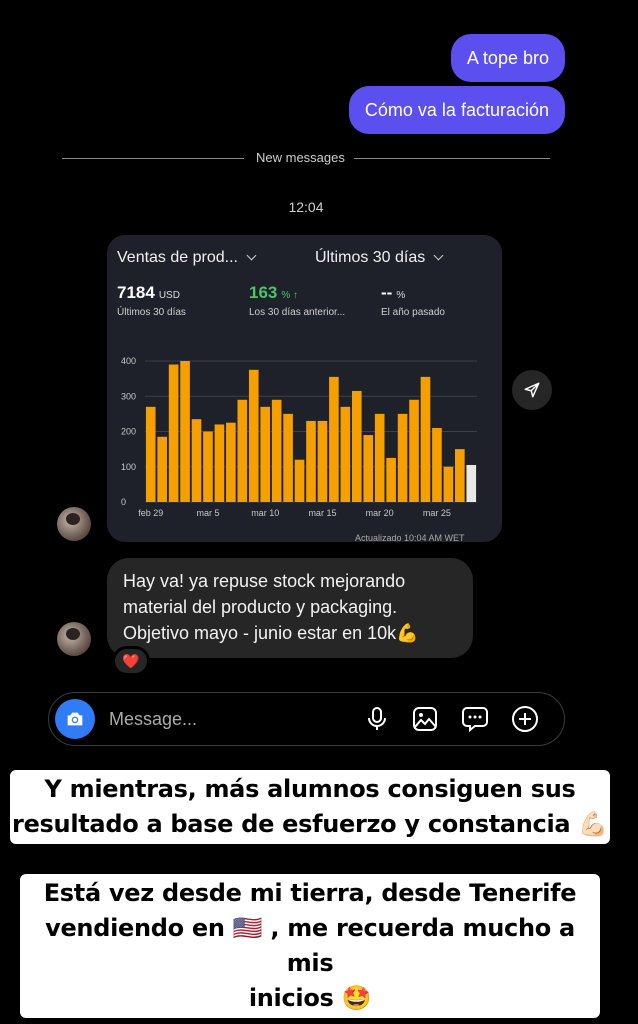 The width and height of the screenshot is (638, 1024). Describe the element at coordinates (437, 513) in the screenshot. I see `x-tick-label: mar 25` at that location.